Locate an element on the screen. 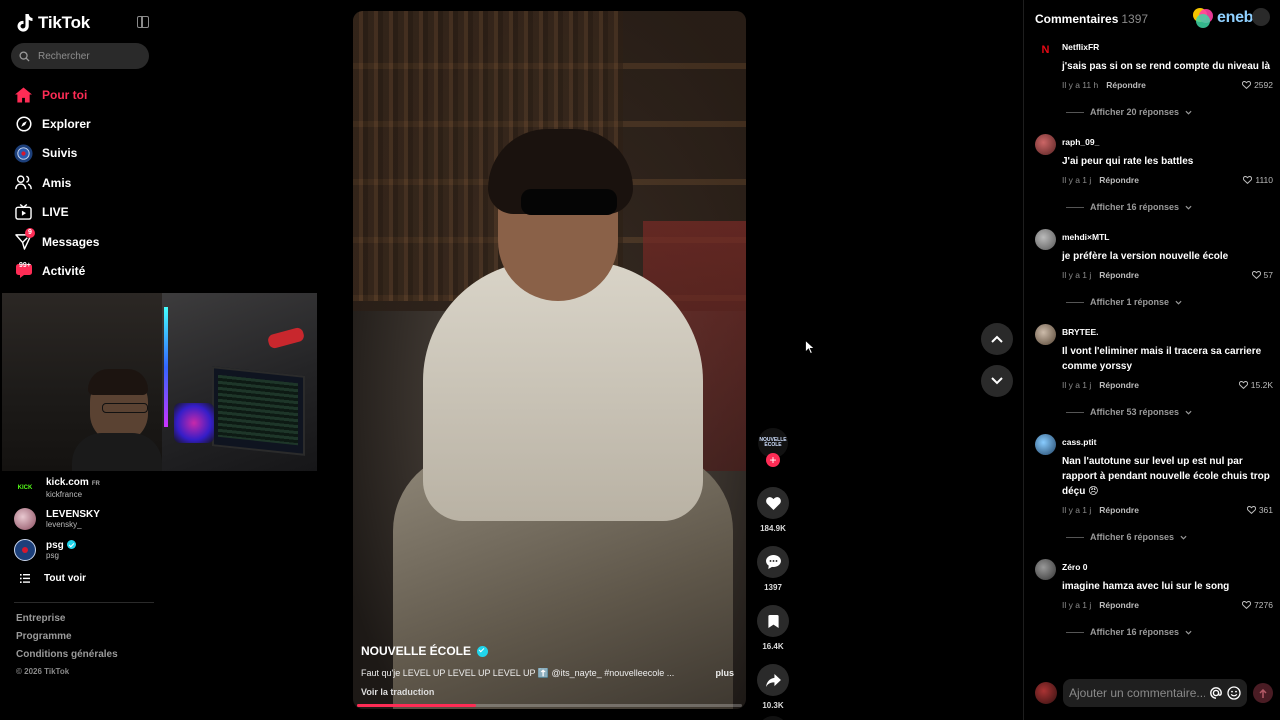 The height and width of the screenshot is (720, 1280). send-comment-button is located at coordinates (1263, 693).